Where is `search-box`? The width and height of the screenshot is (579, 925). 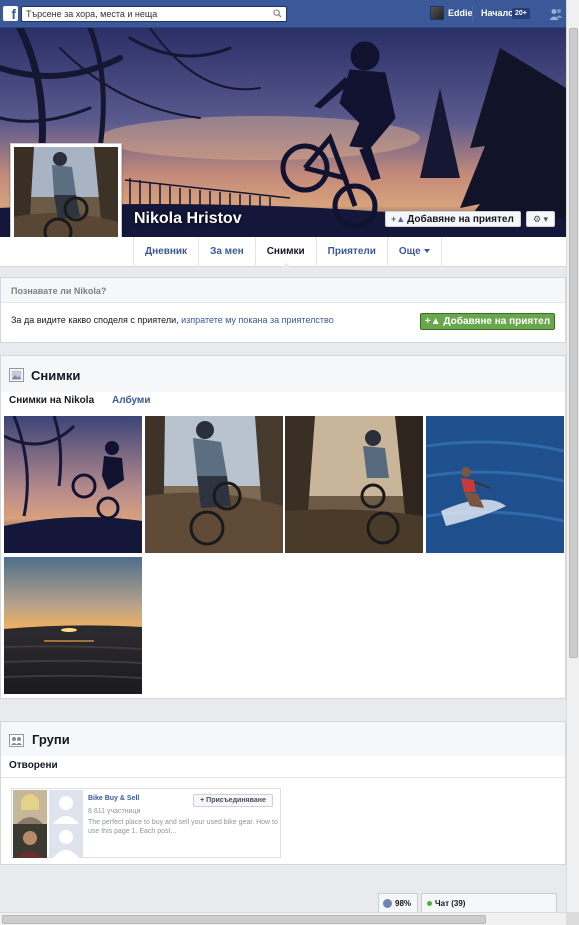
search-box is located at coordinates (154, 14).